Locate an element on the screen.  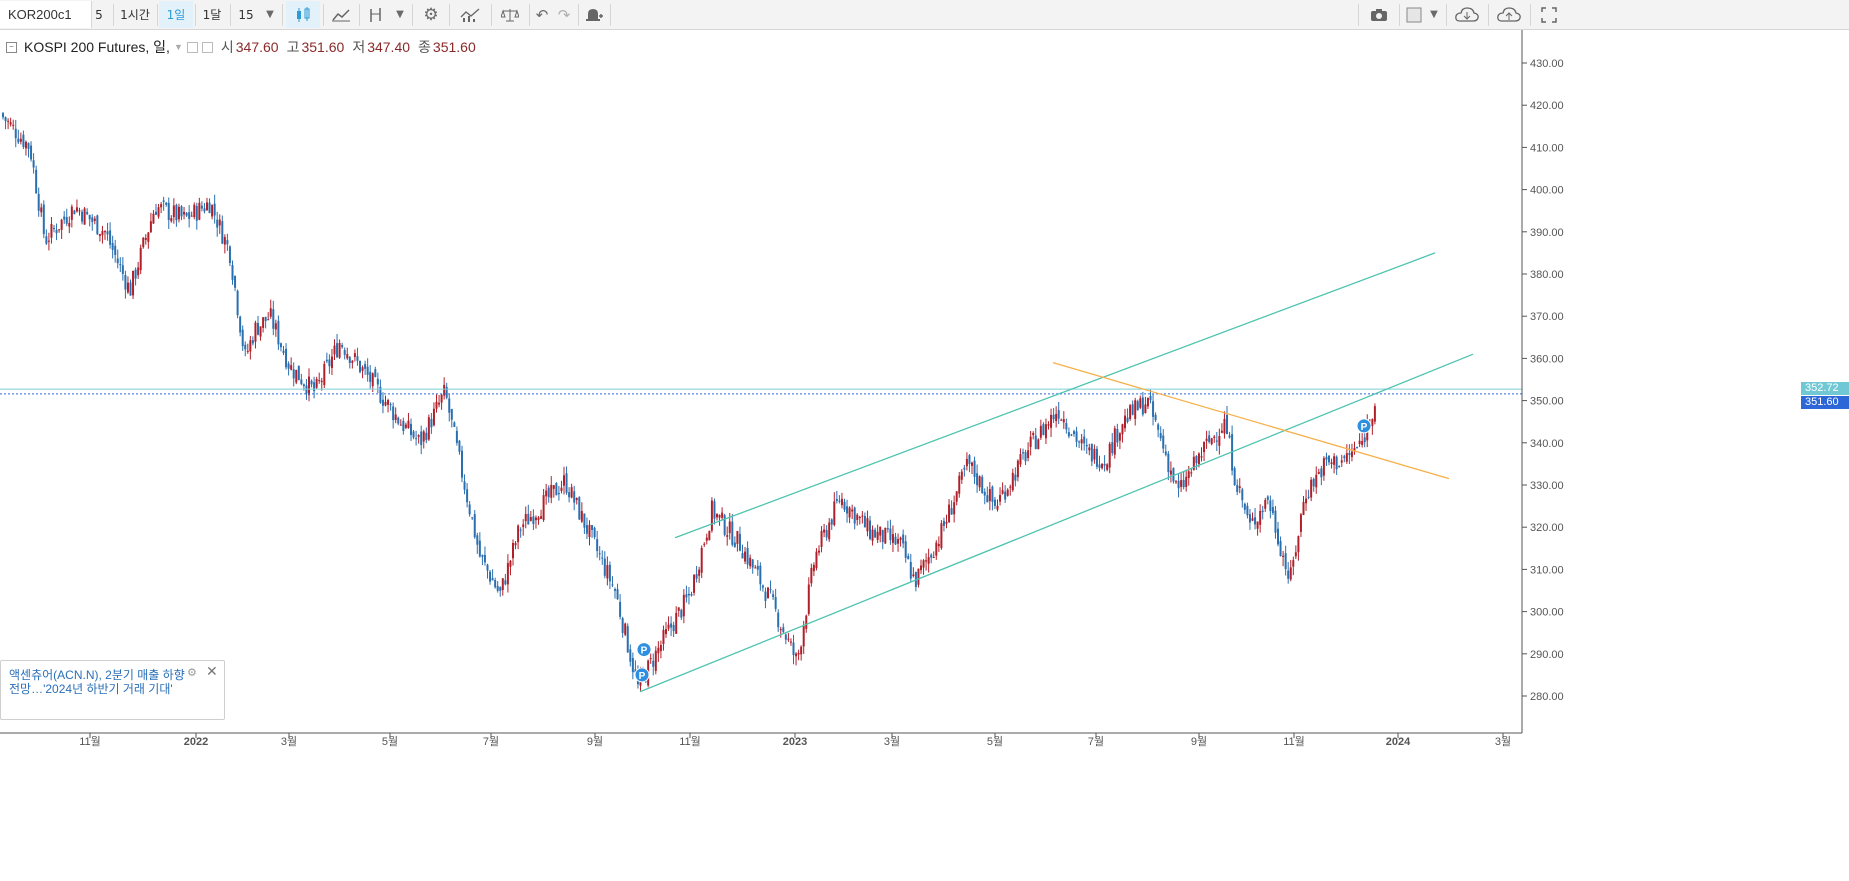
line-chart-icon is located at coordinates (341, 14).